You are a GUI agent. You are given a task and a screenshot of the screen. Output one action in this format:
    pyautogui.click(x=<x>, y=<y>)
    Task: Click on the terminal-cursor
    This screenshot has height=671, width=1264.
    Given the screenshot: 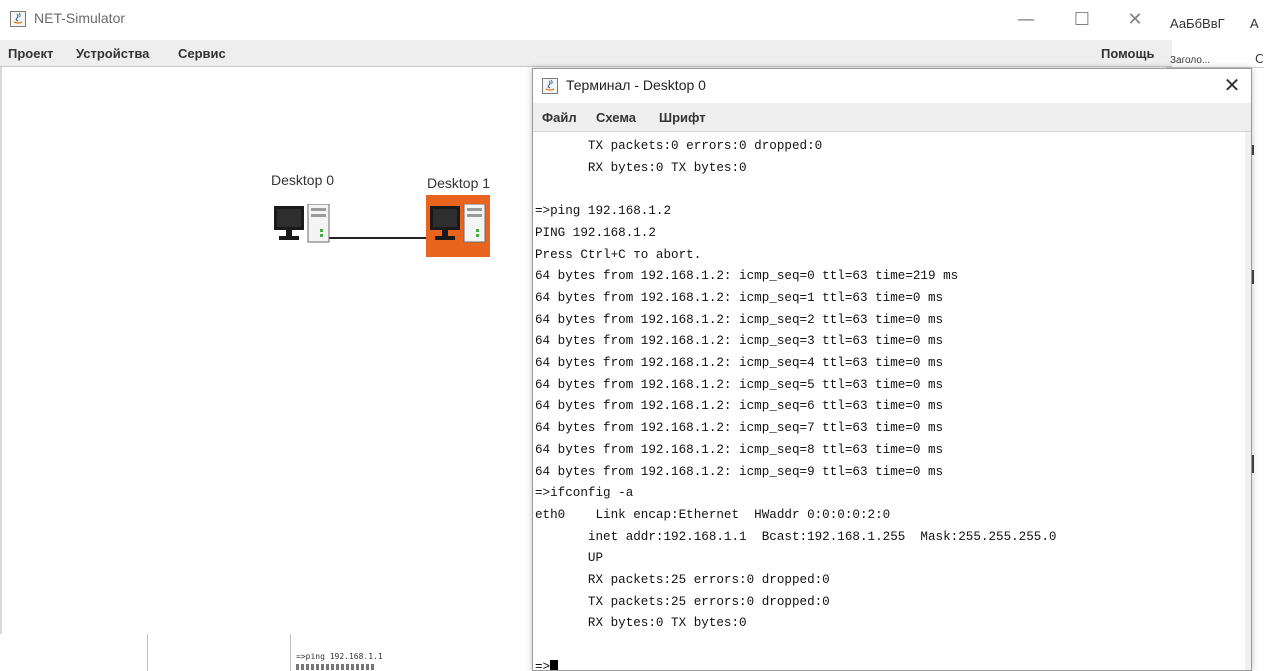 What is the action you would take?
    pyautogui.click(x=554, y=665)
    